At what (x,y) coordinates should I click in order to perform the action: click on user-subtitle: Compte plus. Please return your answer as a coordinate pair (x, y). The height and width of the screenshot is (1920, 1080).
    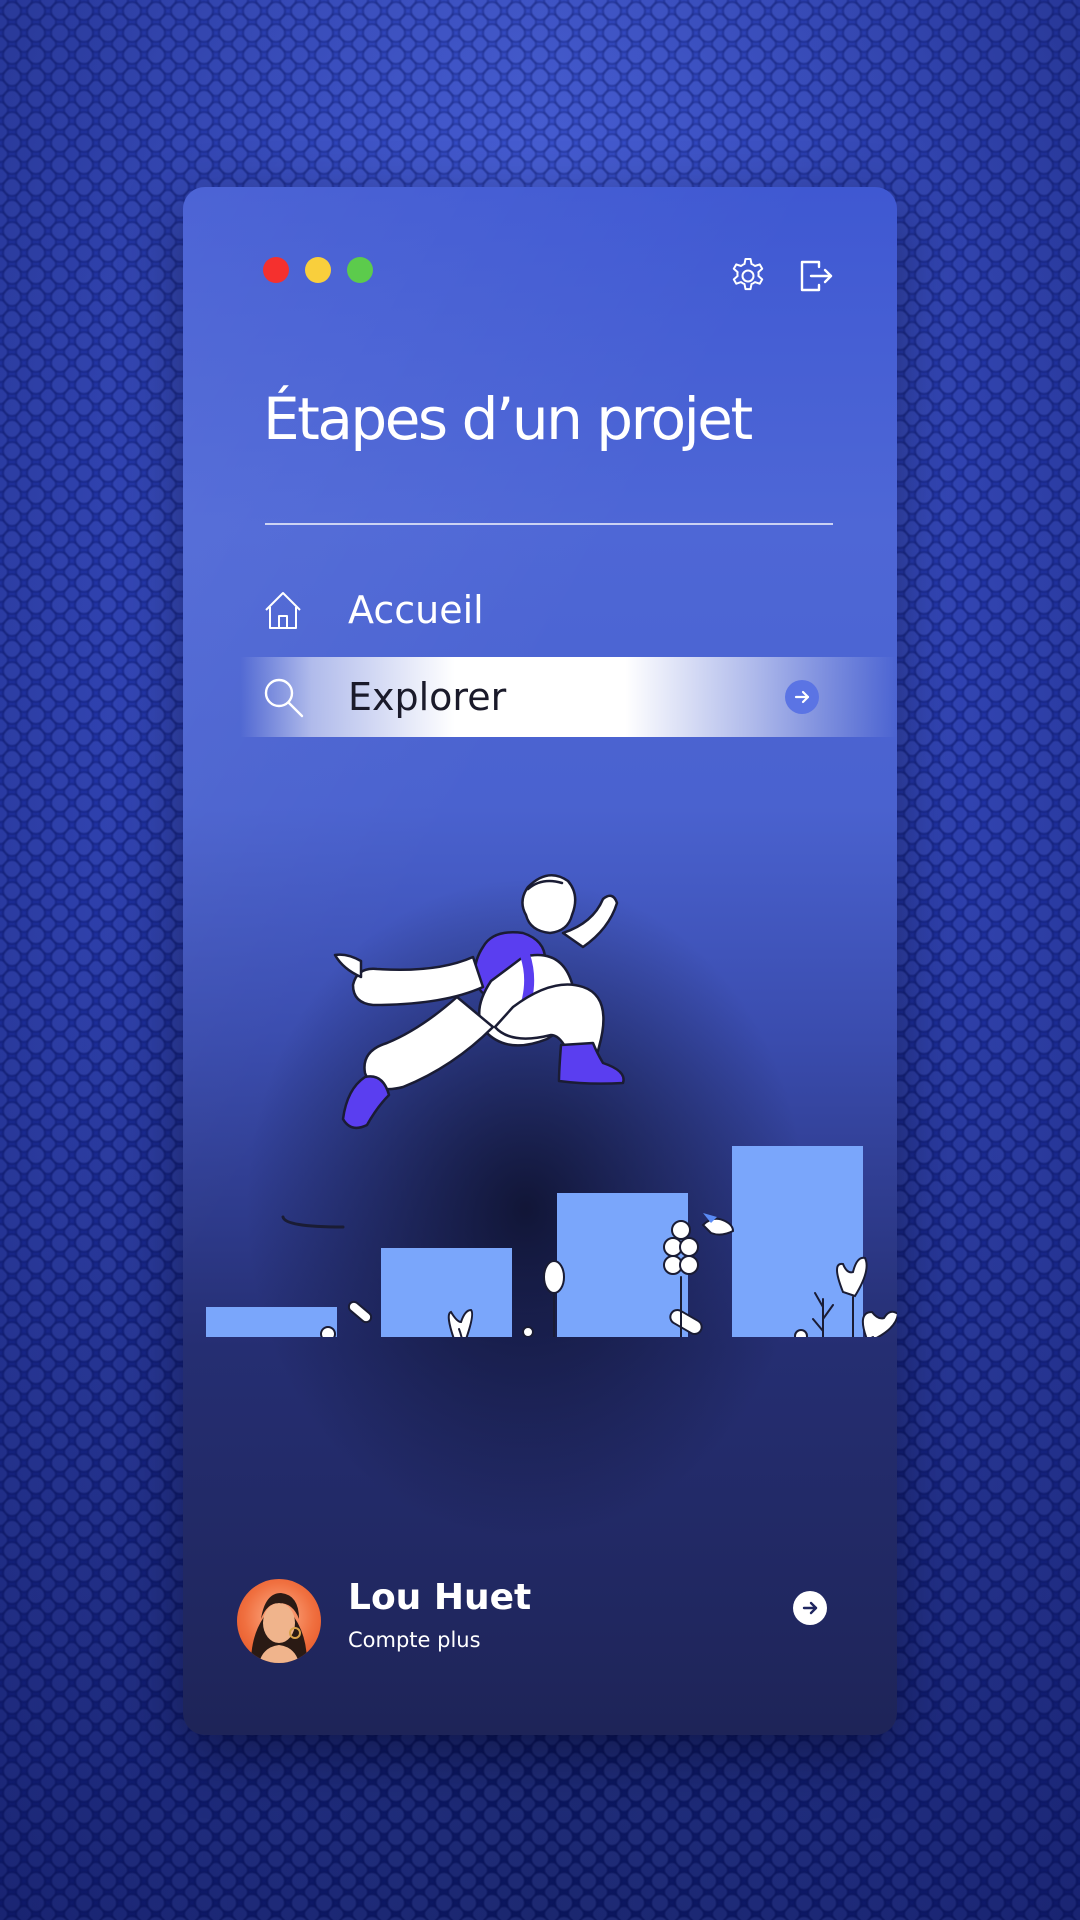
    Looking at the image, I should click on (414, 1640).